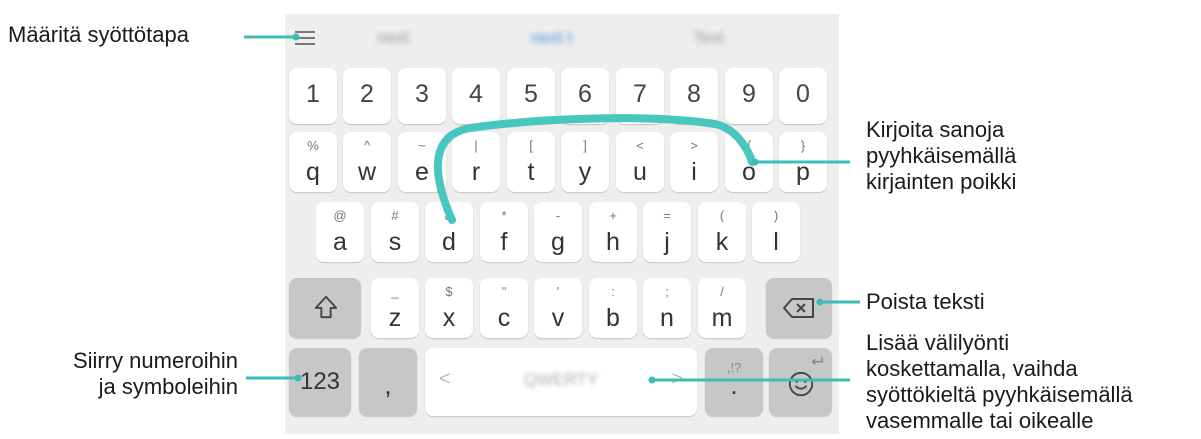  I want to click on key-e: ~ e, so click(422, 162).